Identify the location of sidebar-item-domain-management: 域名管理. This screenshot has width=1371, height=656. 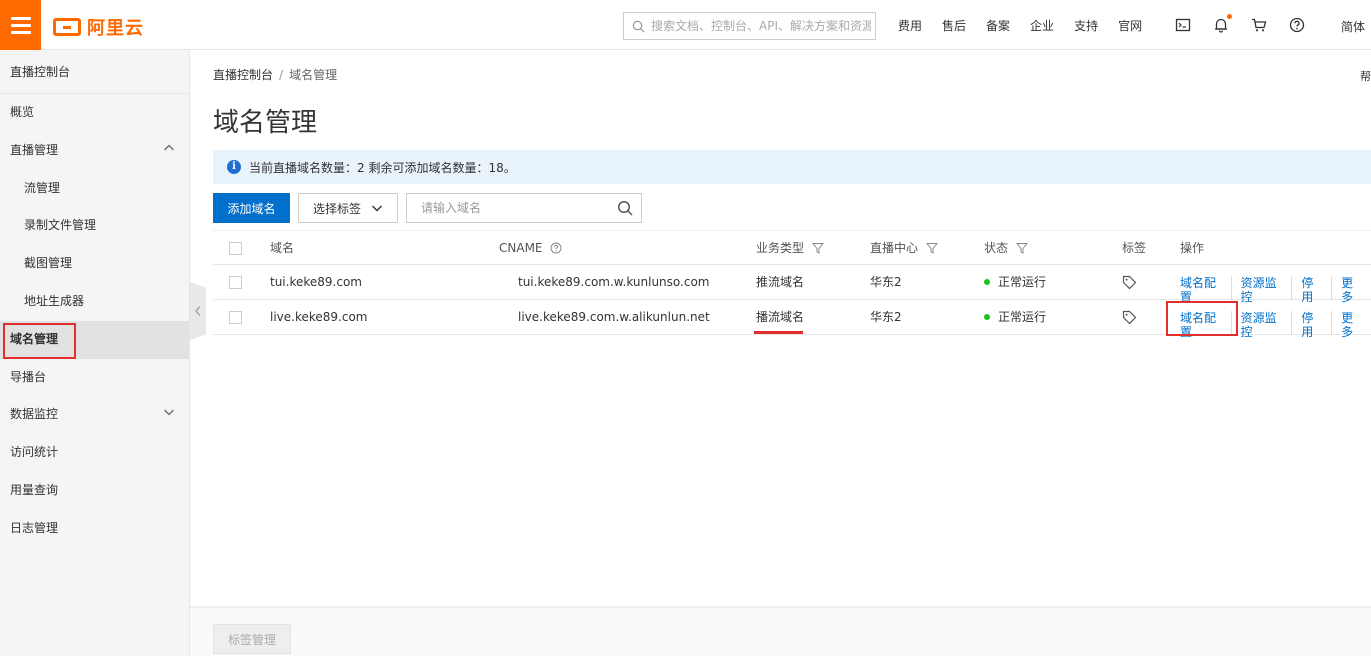
(94, 339).